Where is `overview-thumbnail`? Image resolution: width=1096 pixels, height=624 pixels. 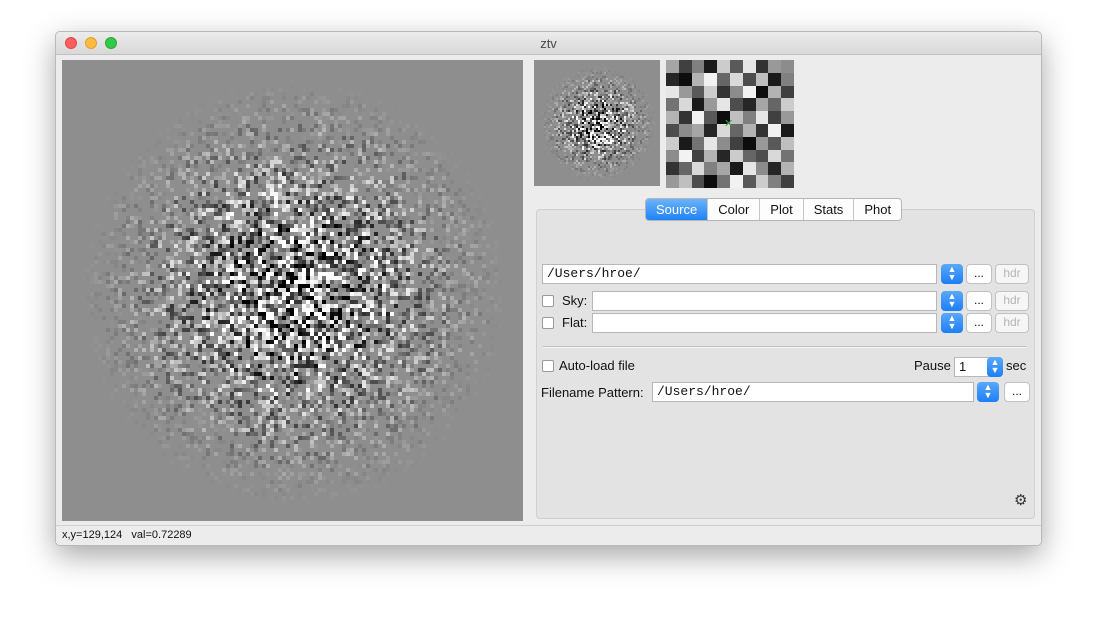 overview-thumbnail is located at coordinates (597, 123).